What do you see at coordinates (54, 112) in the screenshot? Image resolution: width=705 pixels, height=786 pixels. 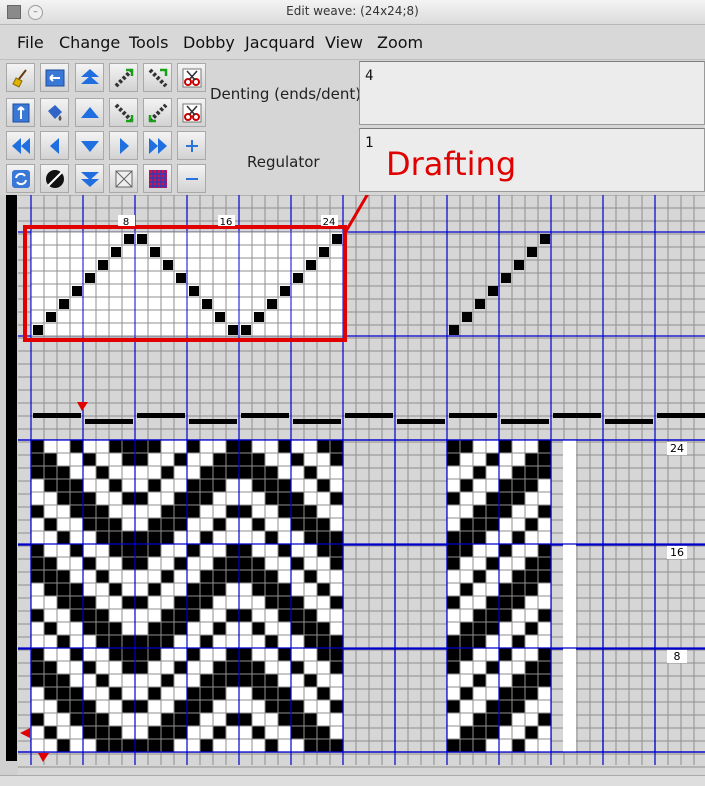 I see `paint-bucket-button` at bounding box center [54, 112].